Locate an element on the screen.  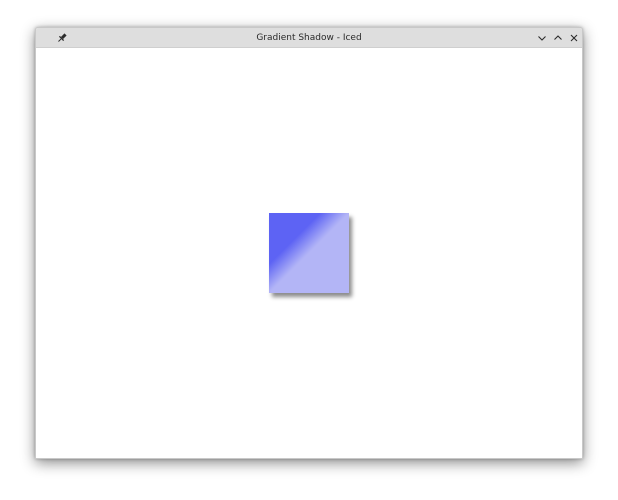
maximize-button is located at coordinates (558, 38).